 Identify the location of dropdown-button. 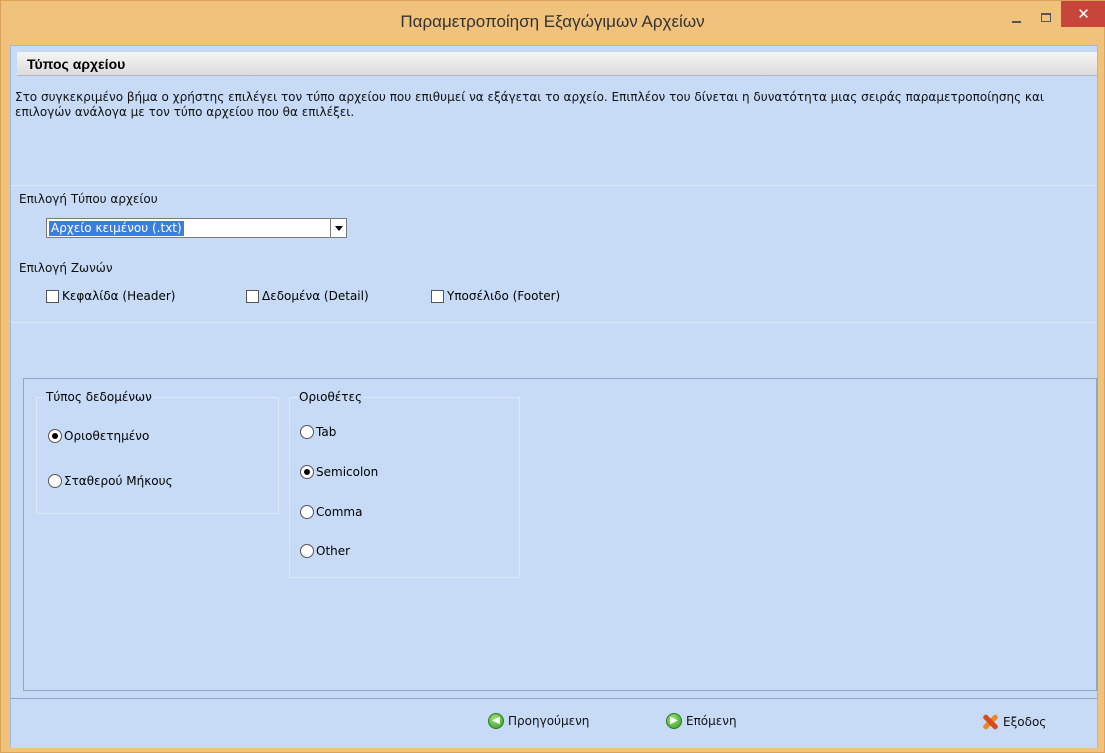
(338, 228).